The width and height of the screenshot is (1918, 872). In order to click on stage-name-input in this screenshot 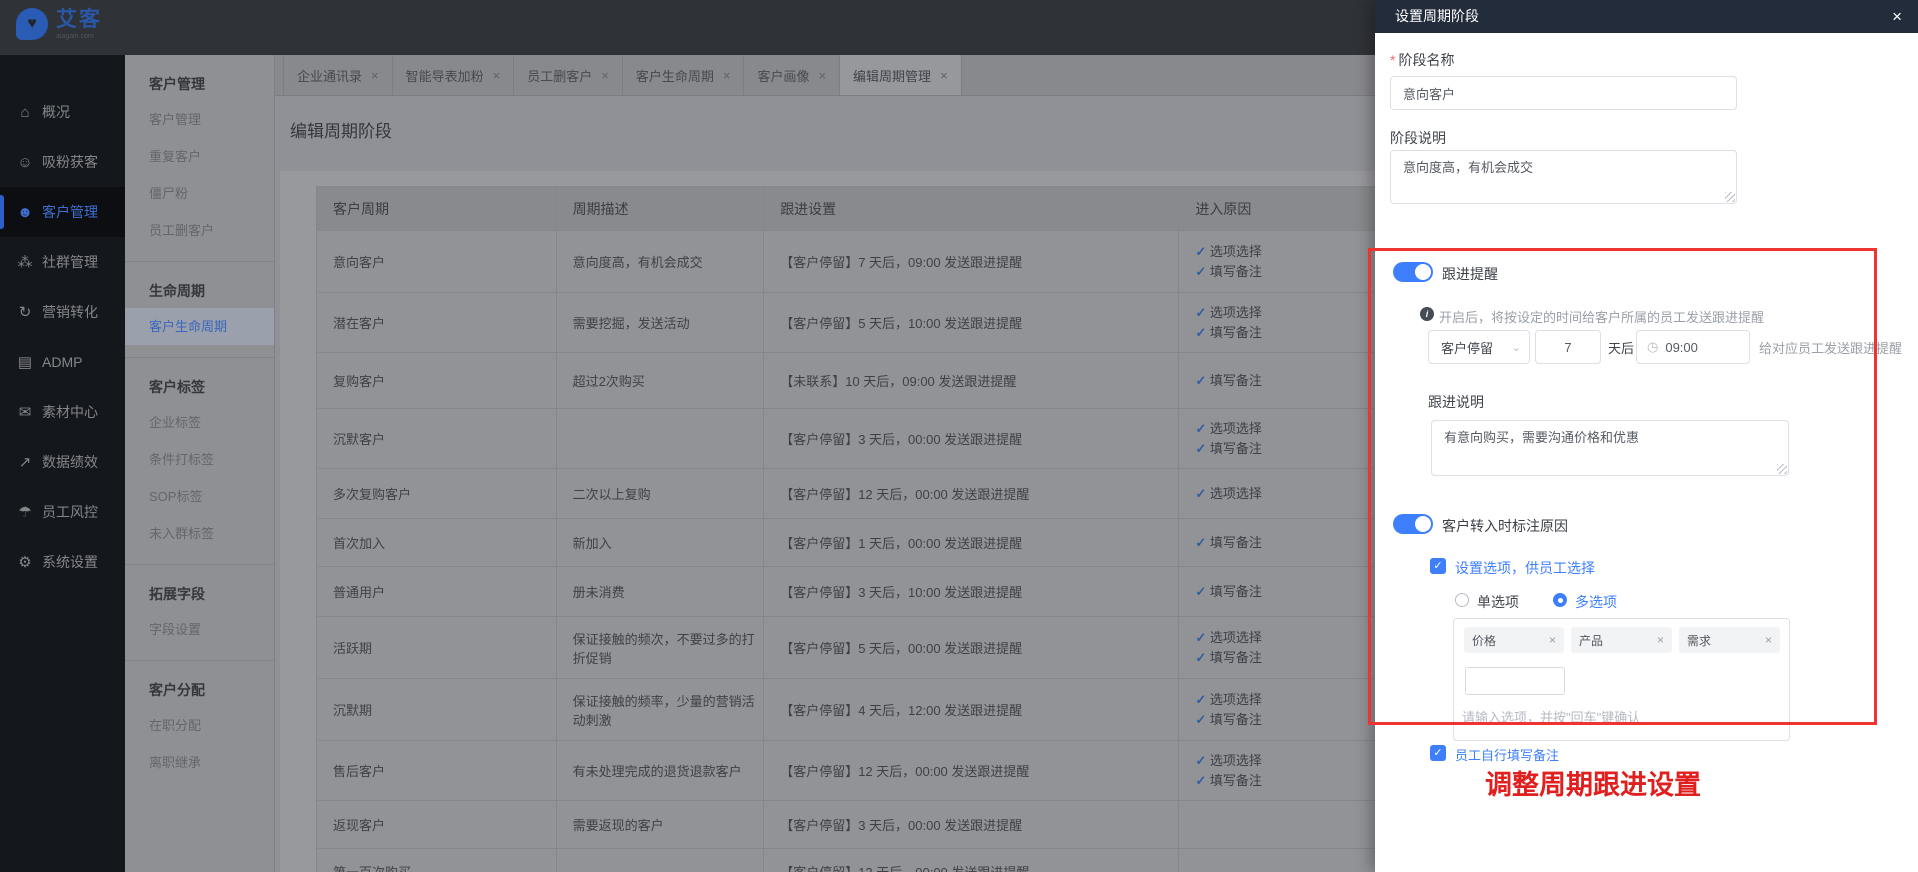, I will do `click(1563, 93)`.